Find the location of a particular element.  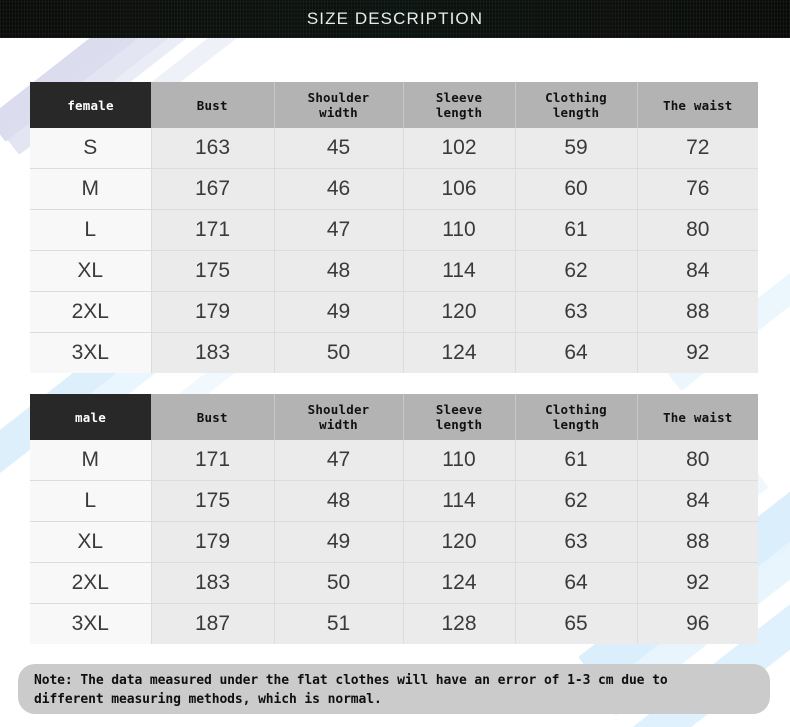

table-row: 3XL 183 50 124 64 92 is located at coordinates (394, 352).